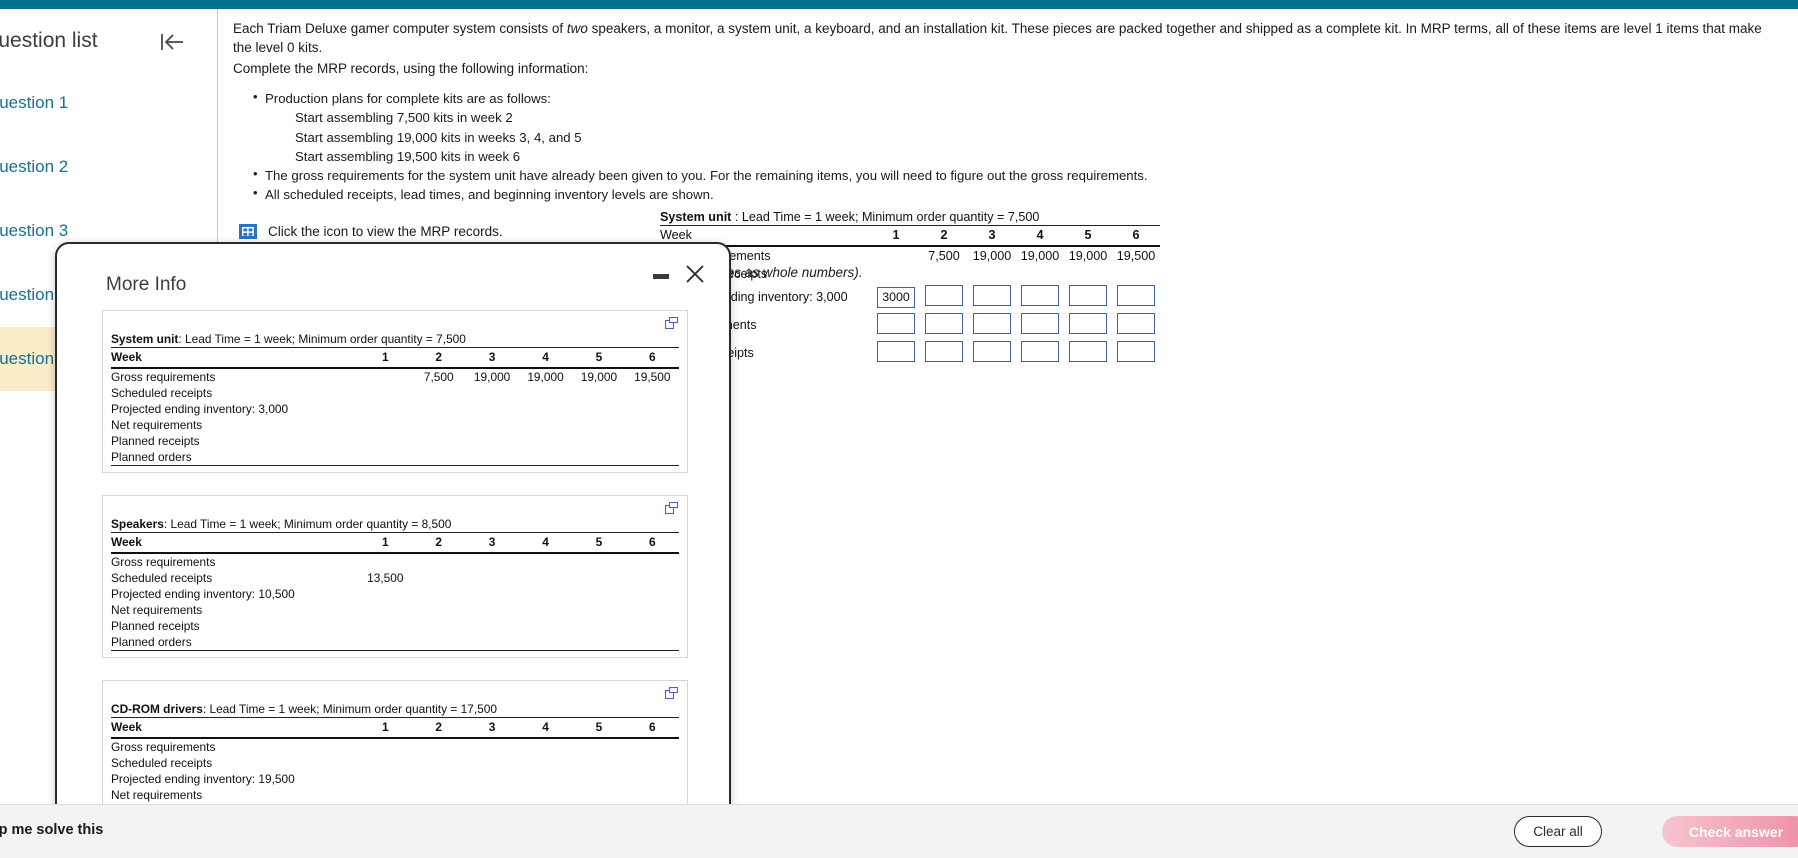 The image size is (1798, 858). I want to click on cell-net-w5, so click(1088, 325).